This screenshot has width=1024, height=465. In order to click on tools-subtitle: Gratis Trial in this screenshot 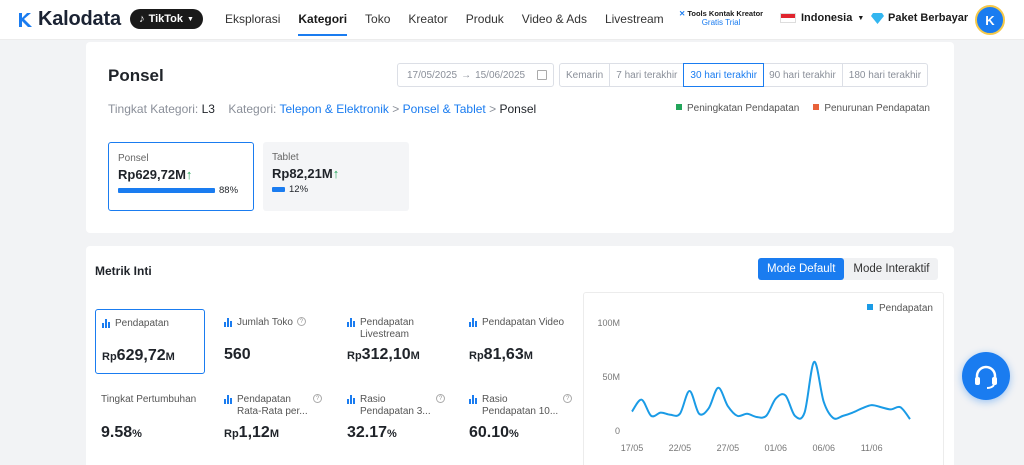, I will do `click(721, 22)`.